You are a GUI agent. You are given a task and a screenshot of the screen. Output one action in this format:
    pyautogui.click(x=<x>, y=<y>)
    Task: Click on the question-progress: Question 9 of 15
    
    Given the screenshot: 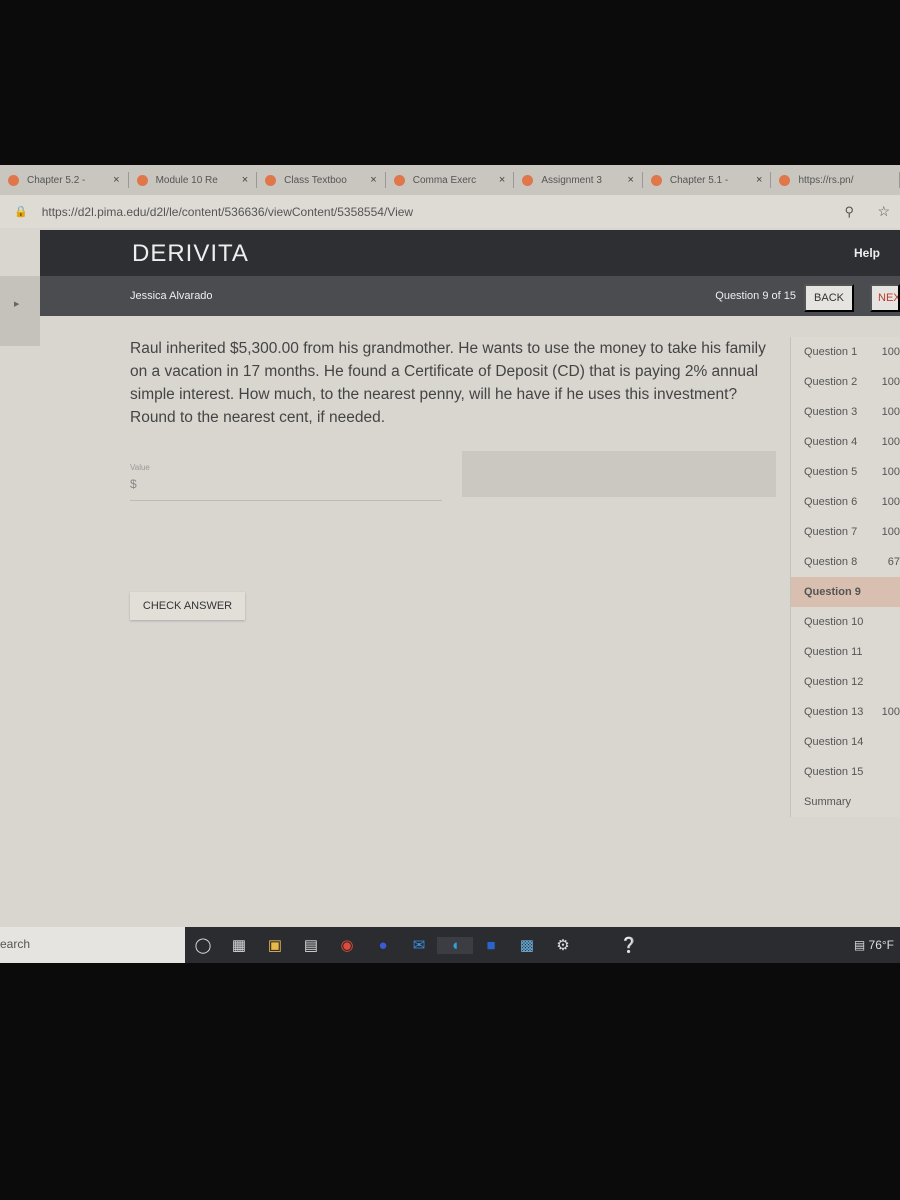 What is the action you would take?
    pyautogui.click(x=755, y=296)
    